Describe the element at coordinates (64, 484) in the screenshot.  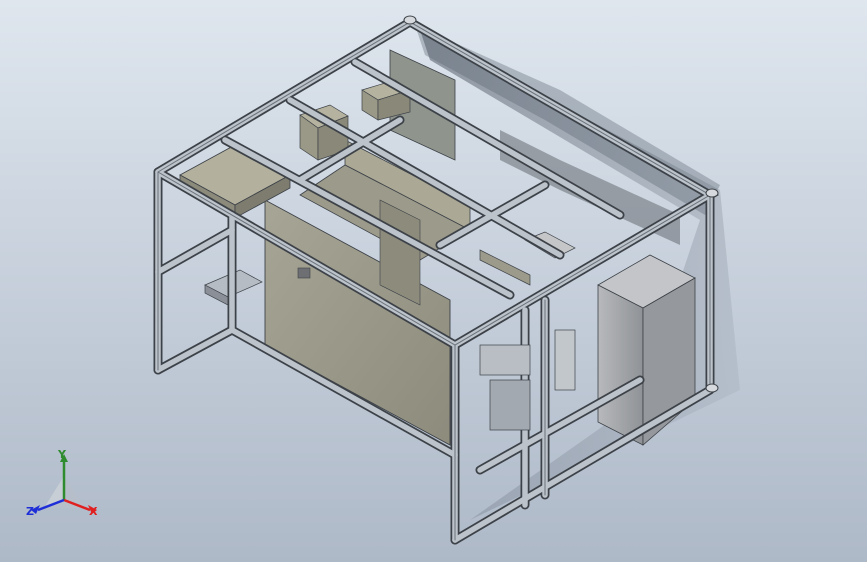
I see `triad-axes` at that location.